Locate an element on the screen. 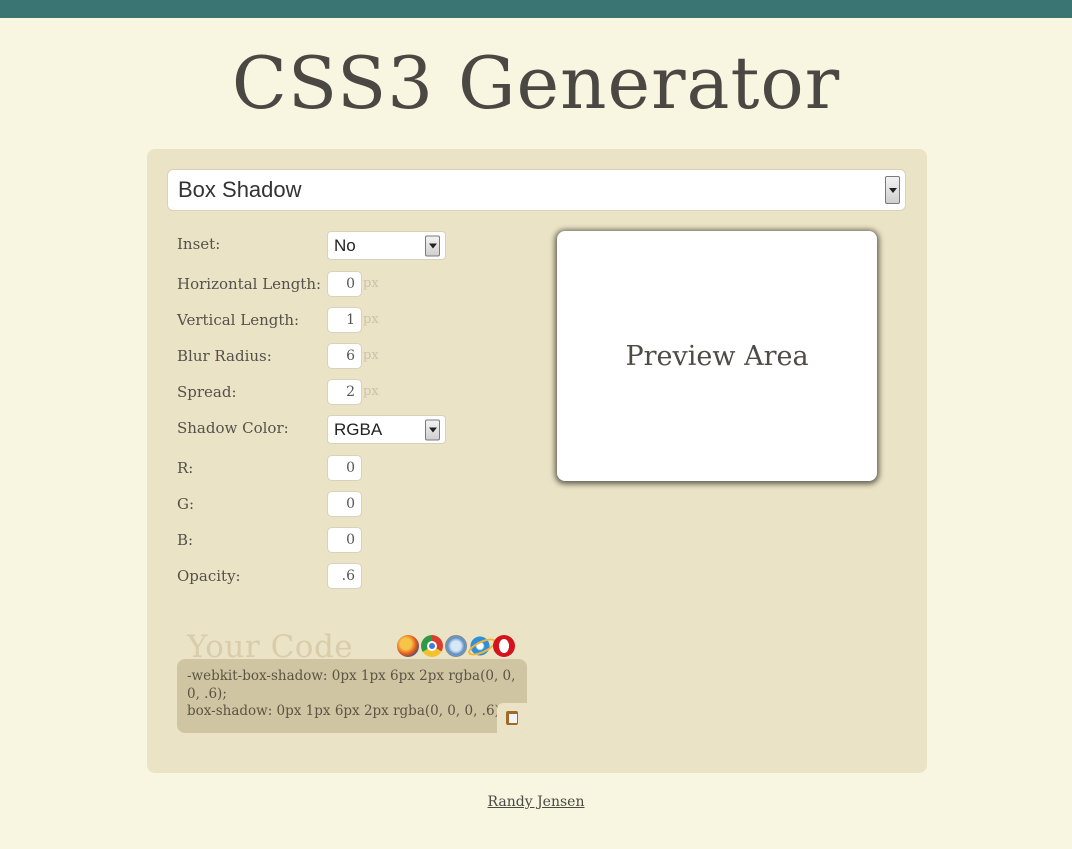 Image resolution: width=1072 pixels, height=849 pixels. g-input: 0 is located at coordinates (344, 504).